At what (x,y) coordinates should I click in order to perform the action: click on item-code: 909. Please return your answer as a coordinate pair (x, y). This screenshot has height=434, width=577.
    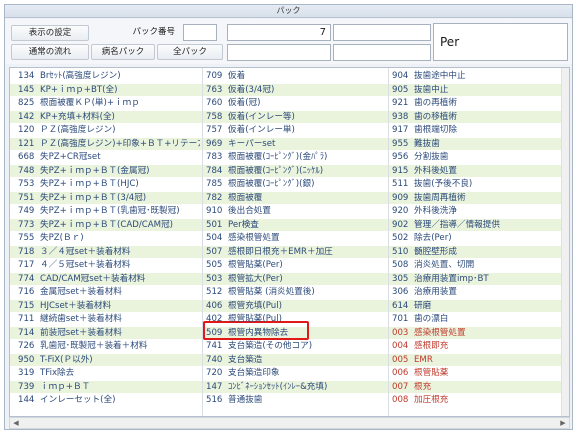
    Looking at the image, I should click on (400, 197).